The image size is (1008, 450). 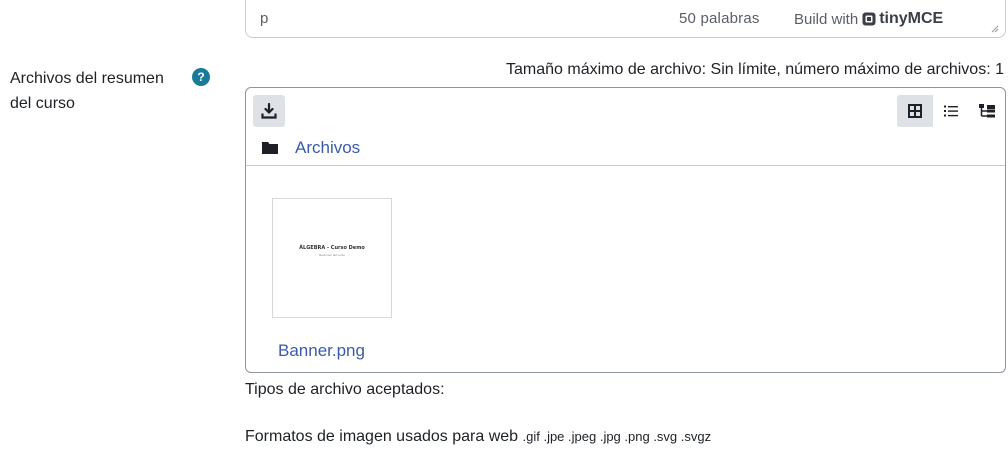 I want to click on grid-icon, so click(x=915, y=111).